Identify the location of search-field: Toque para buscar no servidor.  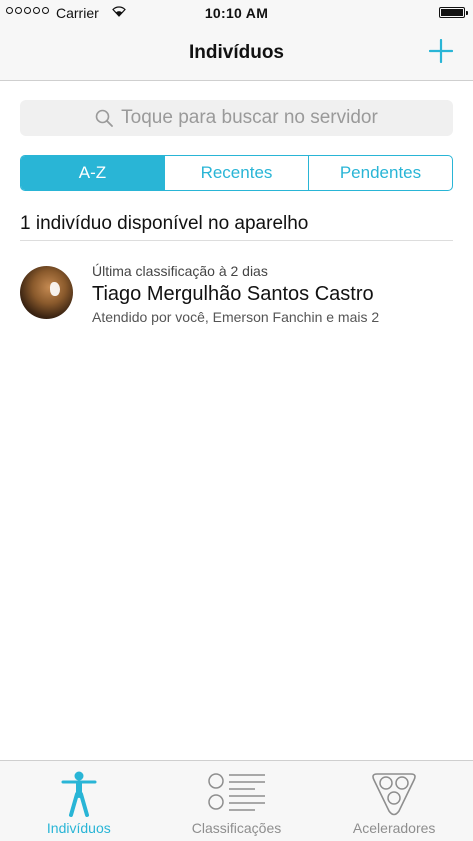
(236, 118).